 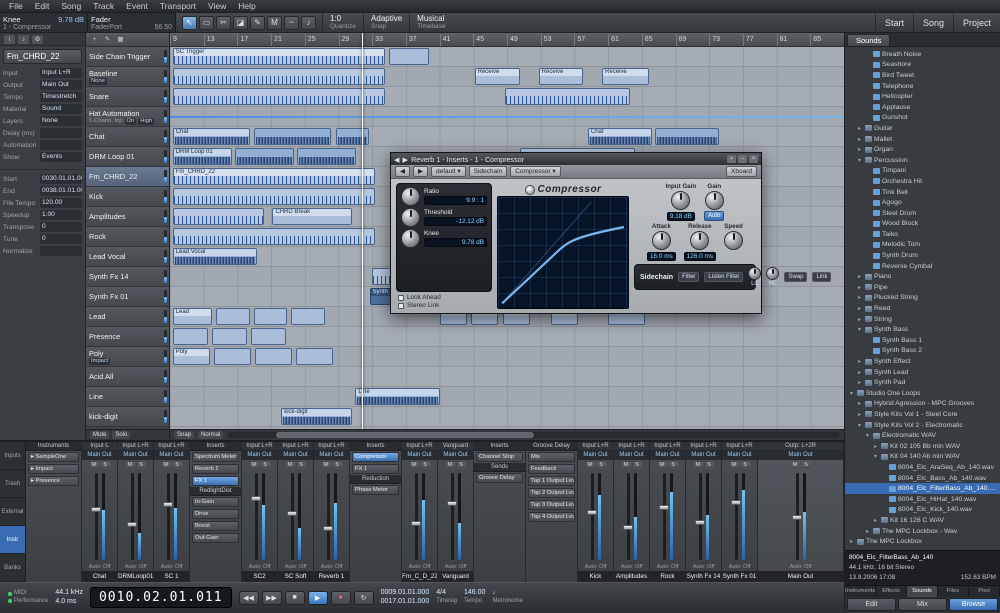 I want to click on lc-knob, so click(x=755, y=273).